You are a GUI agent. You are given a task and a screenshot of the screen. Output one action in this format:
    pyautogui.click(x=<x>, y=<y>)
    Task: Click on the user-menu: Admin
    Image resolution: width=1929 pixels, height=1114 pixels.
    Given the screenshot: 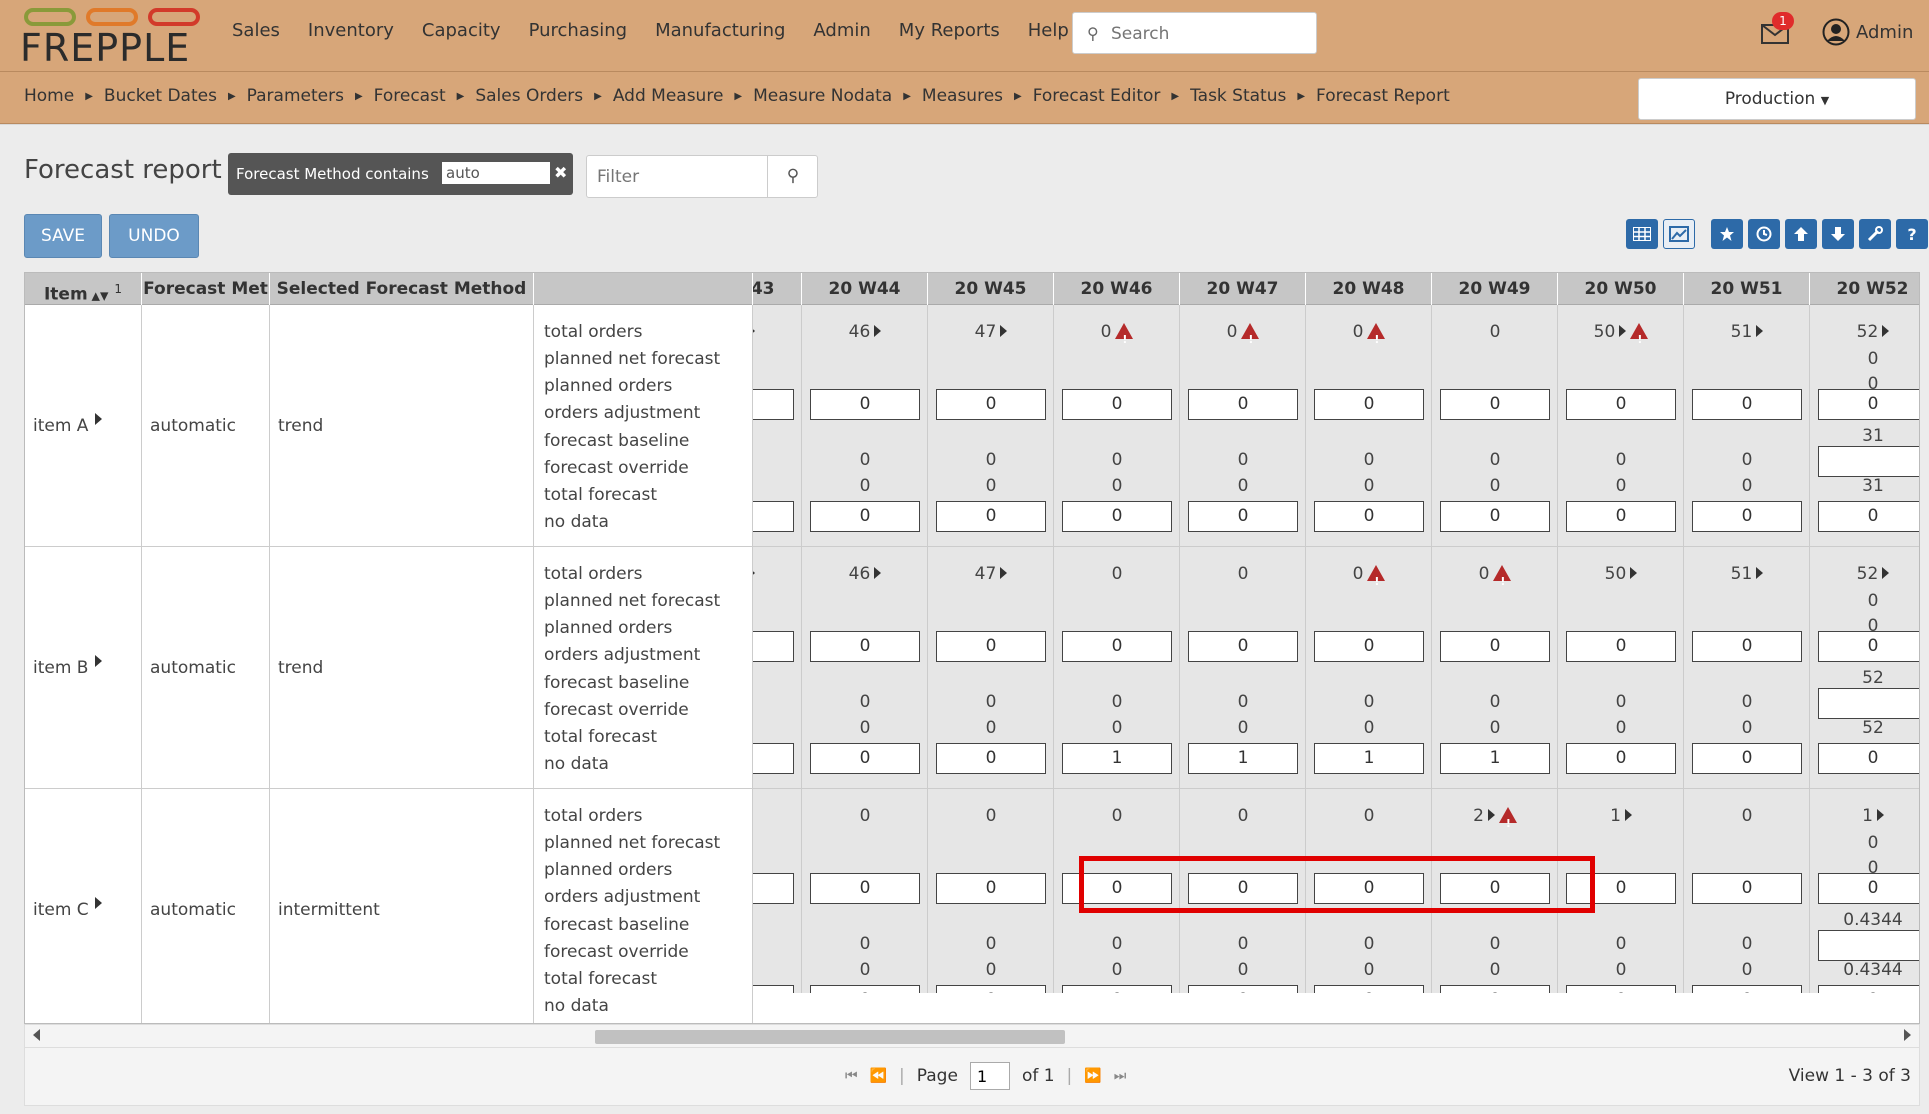 What is the action you would take?
    pyautogui.click(x=1867, y=32)
    